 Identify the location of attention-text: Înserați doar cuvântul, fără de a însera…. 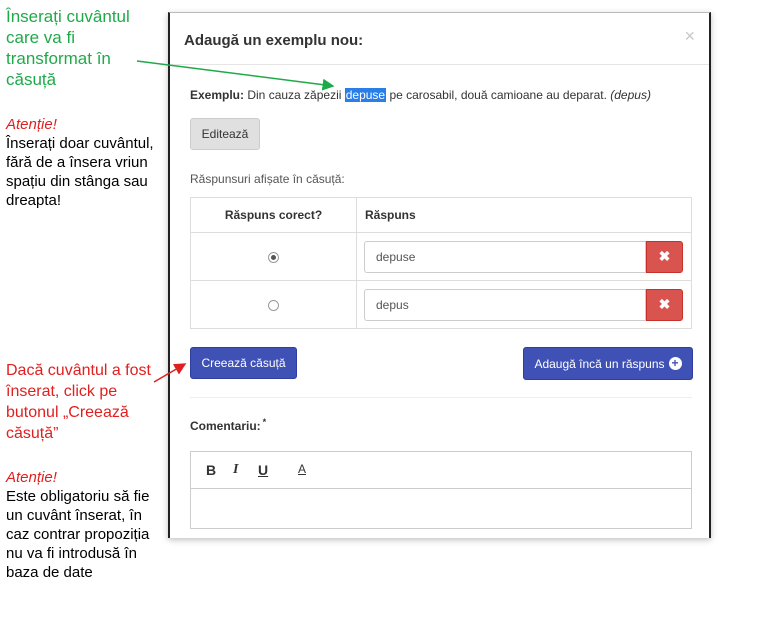
(80, 172).